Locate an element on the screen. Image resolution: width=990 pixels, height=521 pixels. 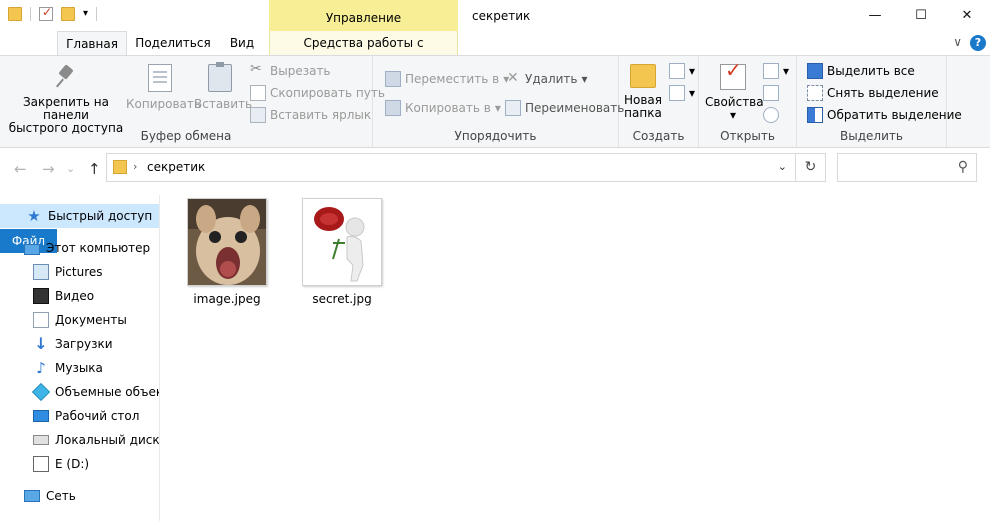
desktop-icon is located at coordinates (41, 416).